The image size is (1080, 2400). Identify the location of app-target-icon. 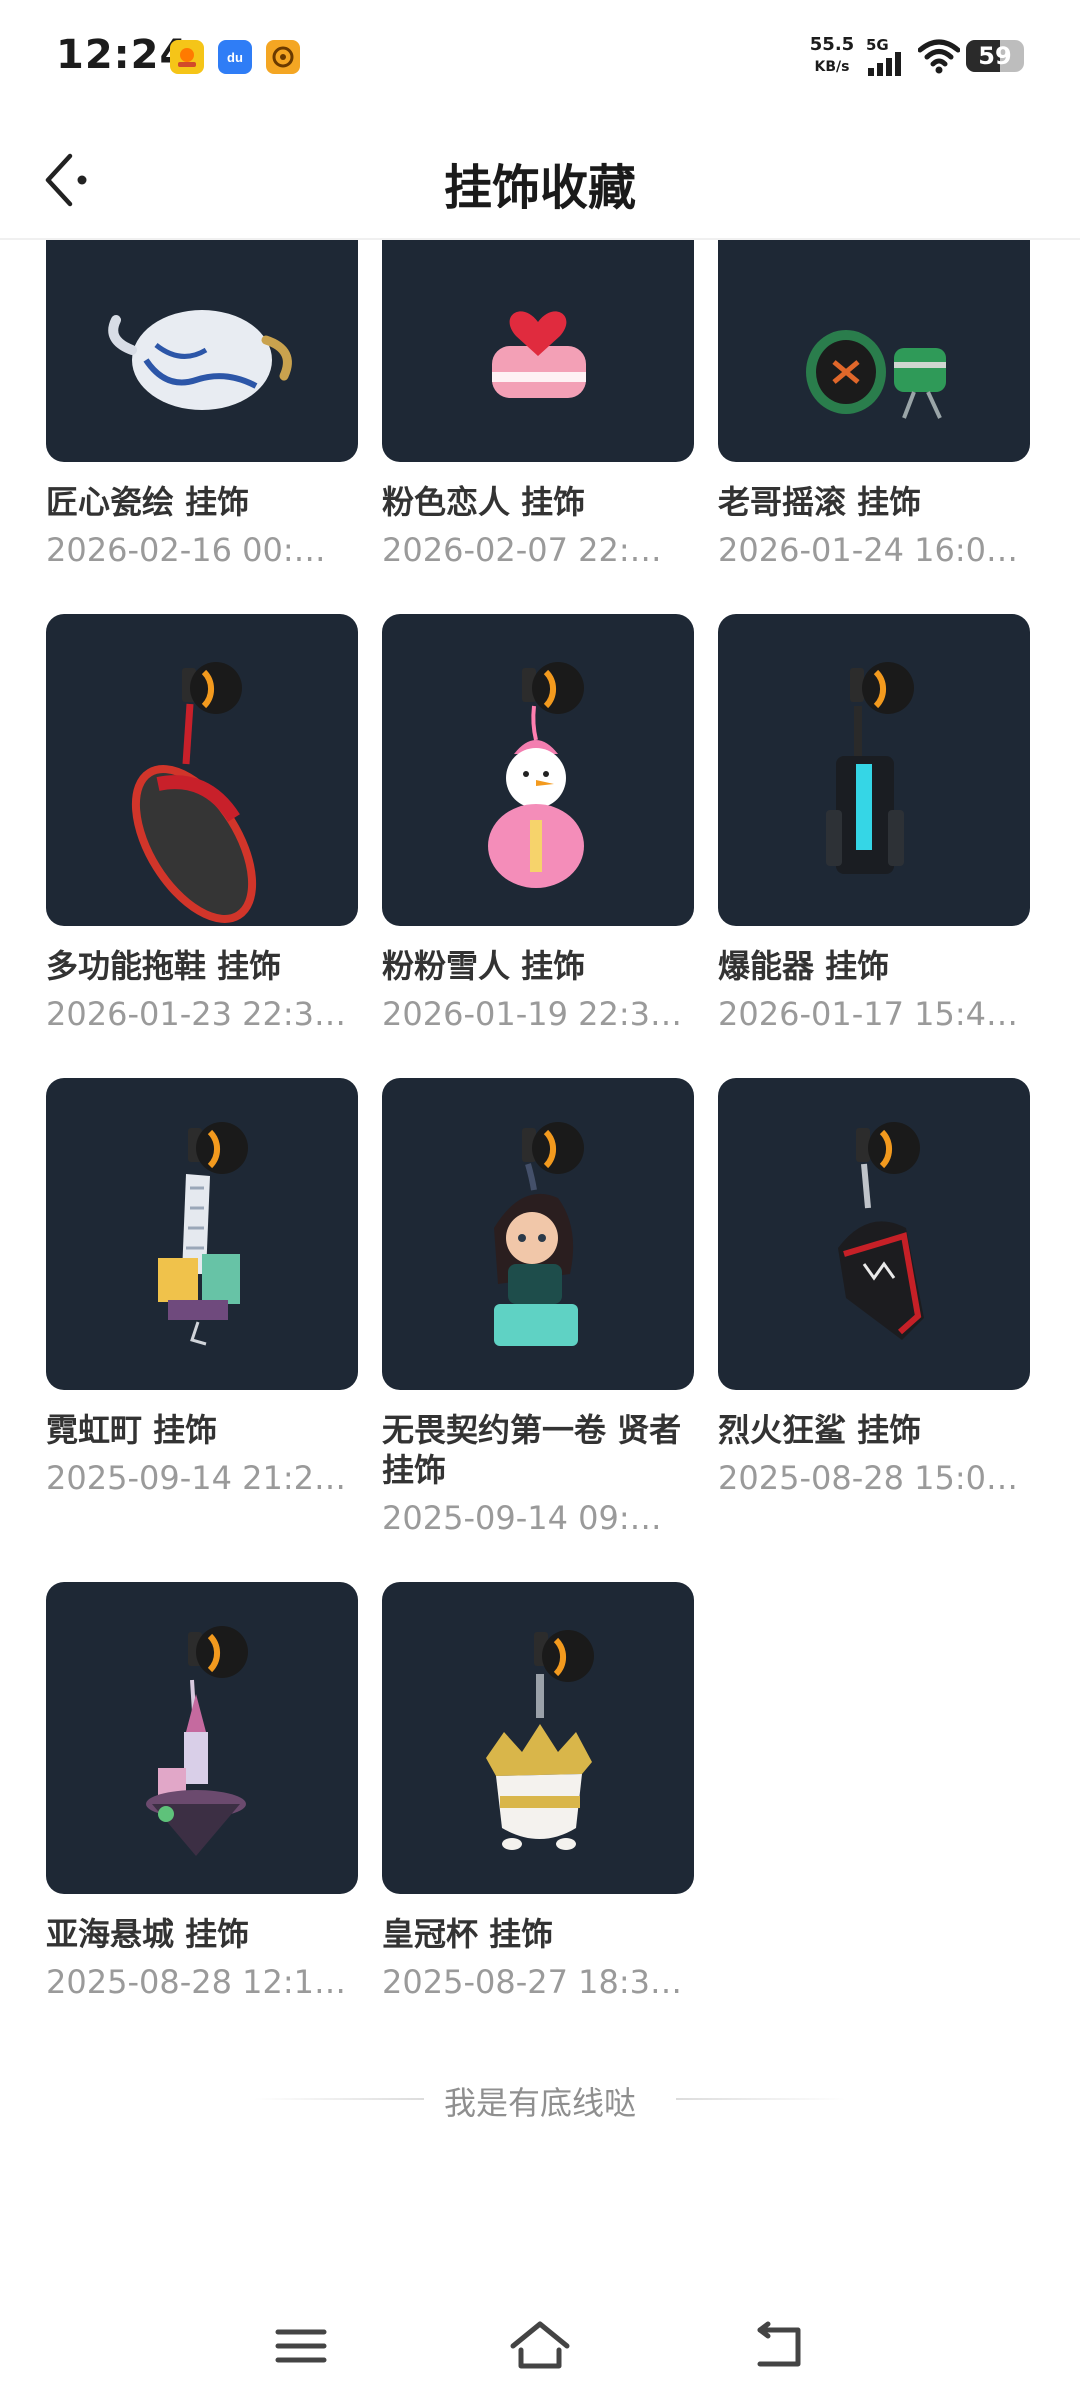
(283, 57).